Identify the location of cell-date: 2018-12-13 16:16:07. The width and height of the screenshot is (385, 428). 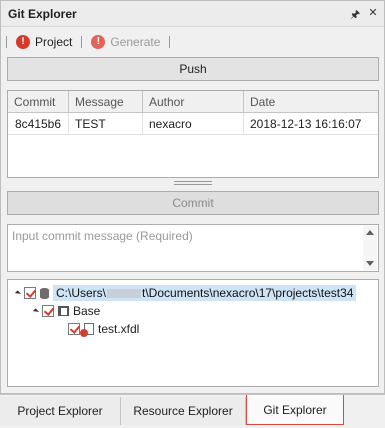
(306, 123).